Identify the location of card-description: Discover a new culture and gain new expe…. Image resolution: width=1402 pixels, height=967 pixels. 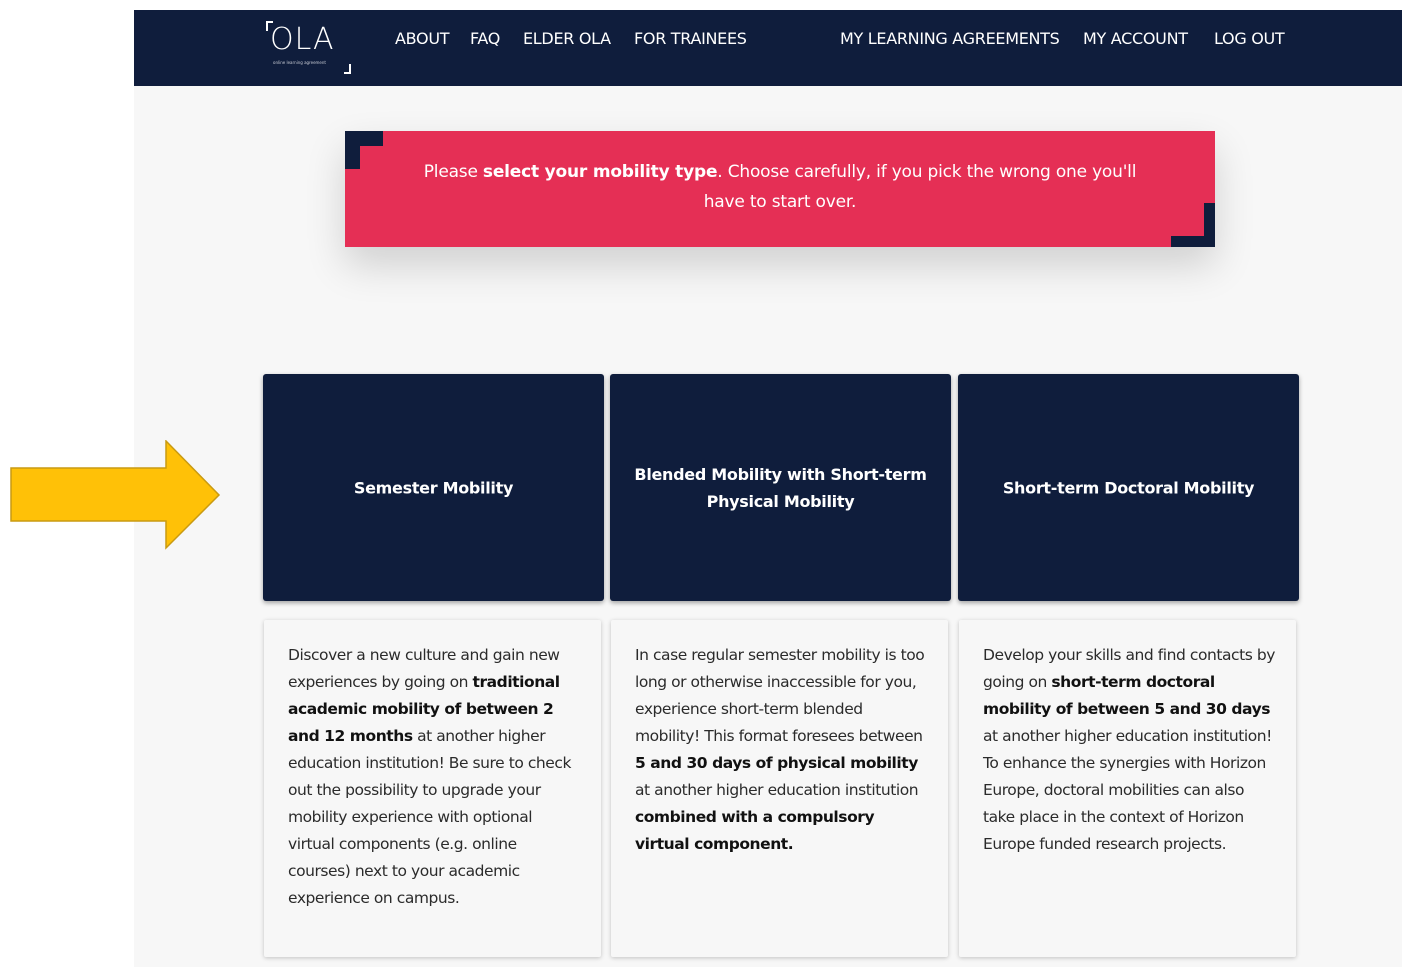
(435, 777).